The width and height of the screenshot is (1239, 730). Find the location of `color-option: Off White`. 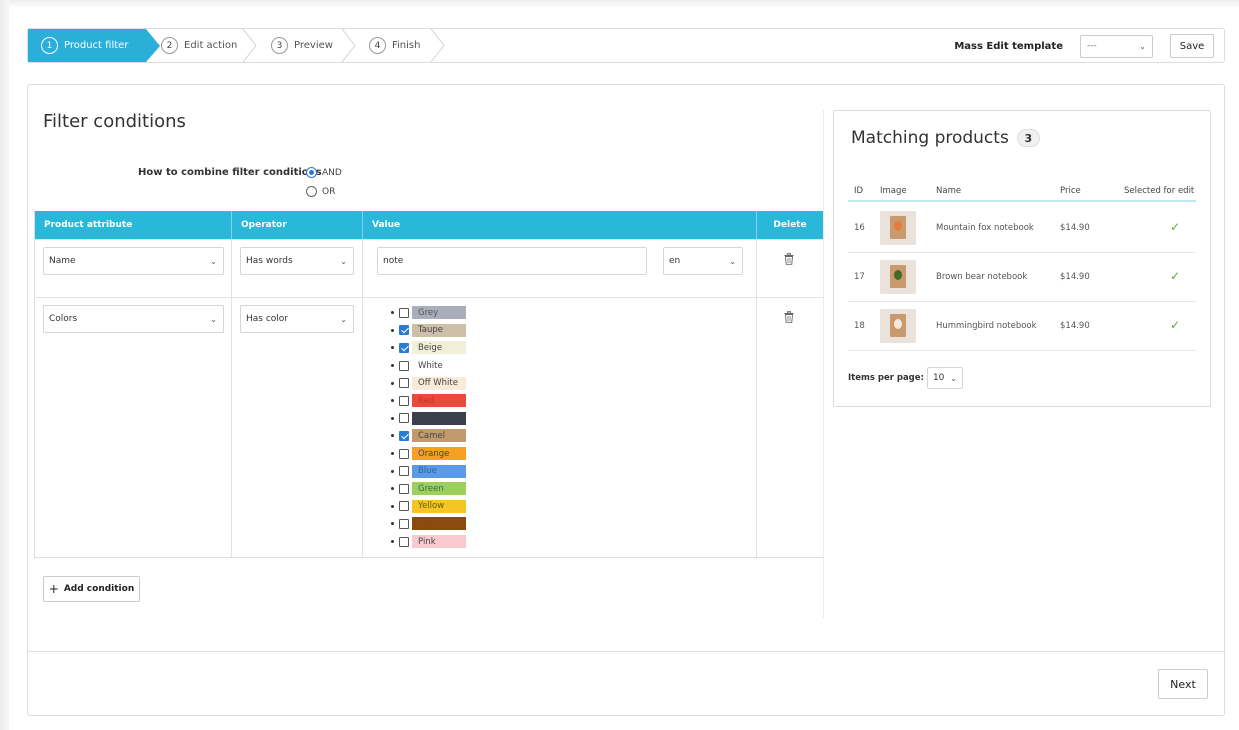

color-option: Off White is located at coordinates (428, 383).